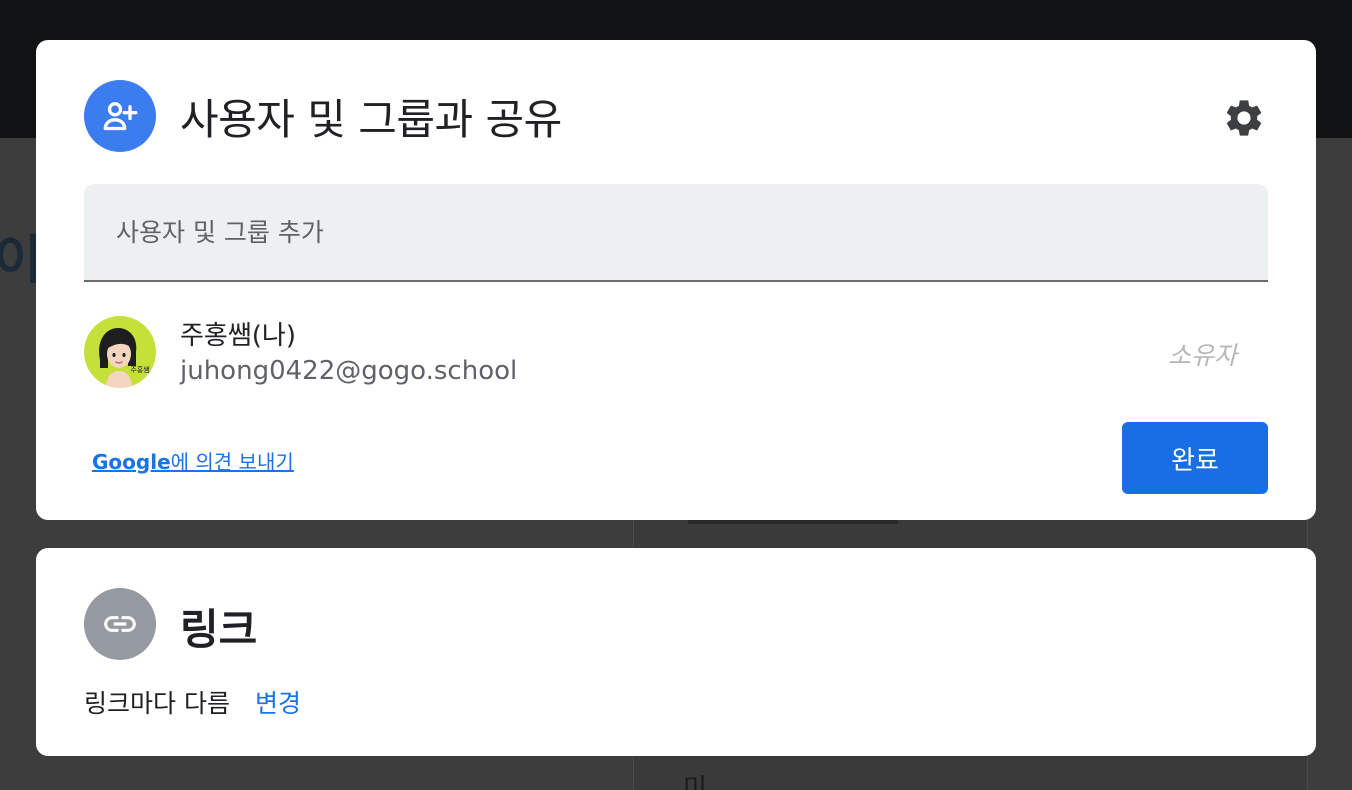 Image resolution: width=1352 pixels, height=790 pixels. I want to click on feedback-link: Google에 의견 보내기, so click(193, 460).